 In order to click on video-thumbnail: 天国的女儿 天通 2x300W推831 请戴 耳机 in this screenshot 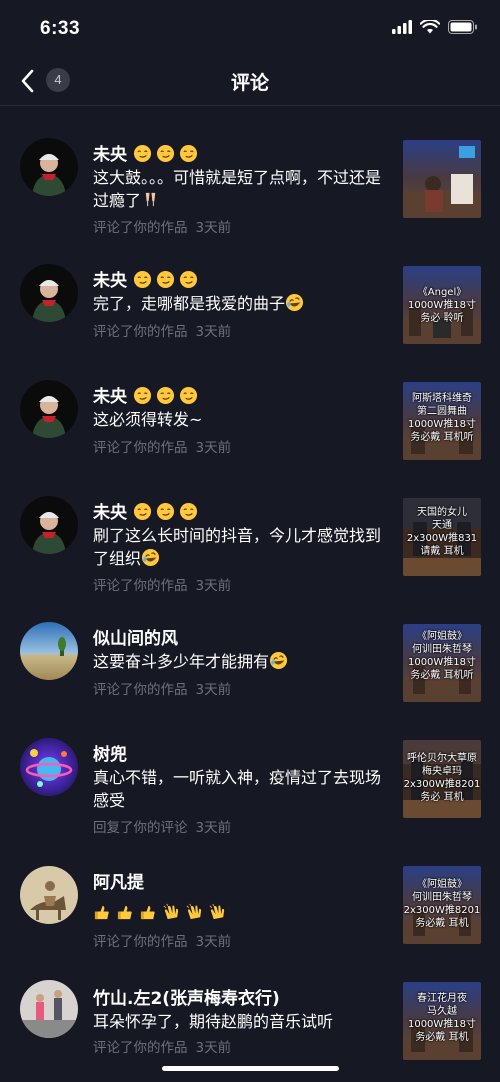, I will do `click(442, 537)`.